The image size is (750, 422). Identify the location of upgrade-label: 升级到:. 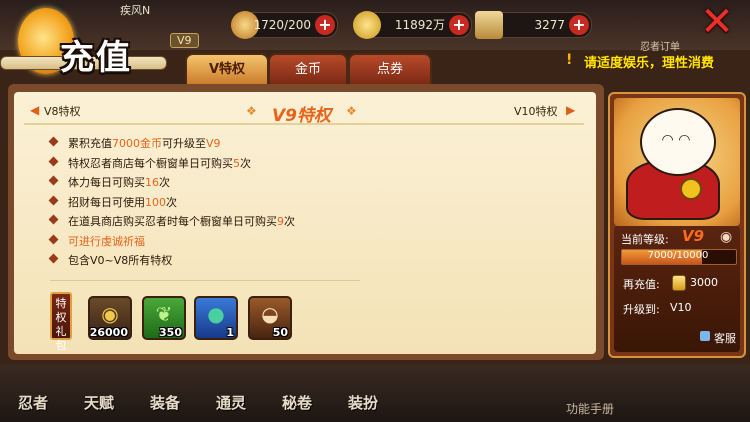
(641, 309).